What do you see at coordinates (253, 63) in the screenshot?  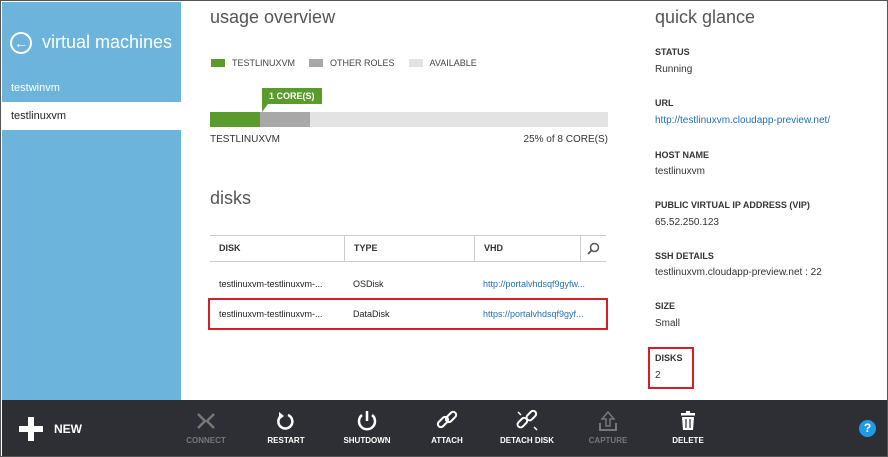 I see `legend-item-testlinuxvm: TESTLINUXVM` at bounding box center [253, 63].